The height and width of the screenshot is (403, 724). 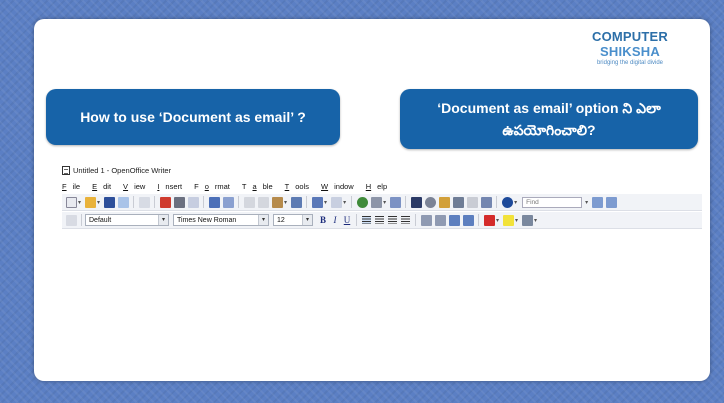 I want to click on paste-icon, so click(x=277, y=202).